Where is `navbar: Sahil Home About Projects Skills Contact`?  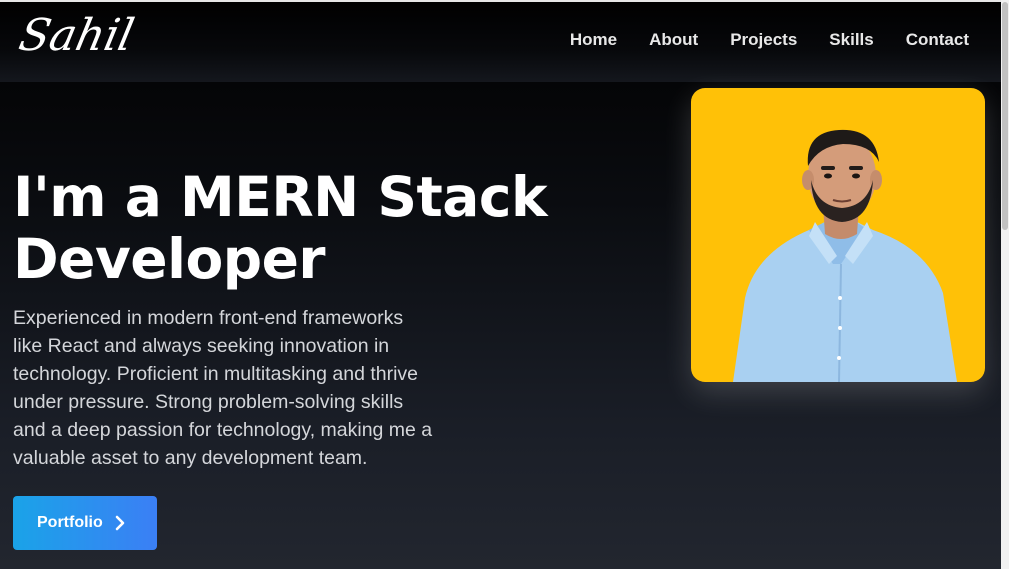 navbar: Sahil Home About Projects Skills Contact is located at coordinates (500, 42).